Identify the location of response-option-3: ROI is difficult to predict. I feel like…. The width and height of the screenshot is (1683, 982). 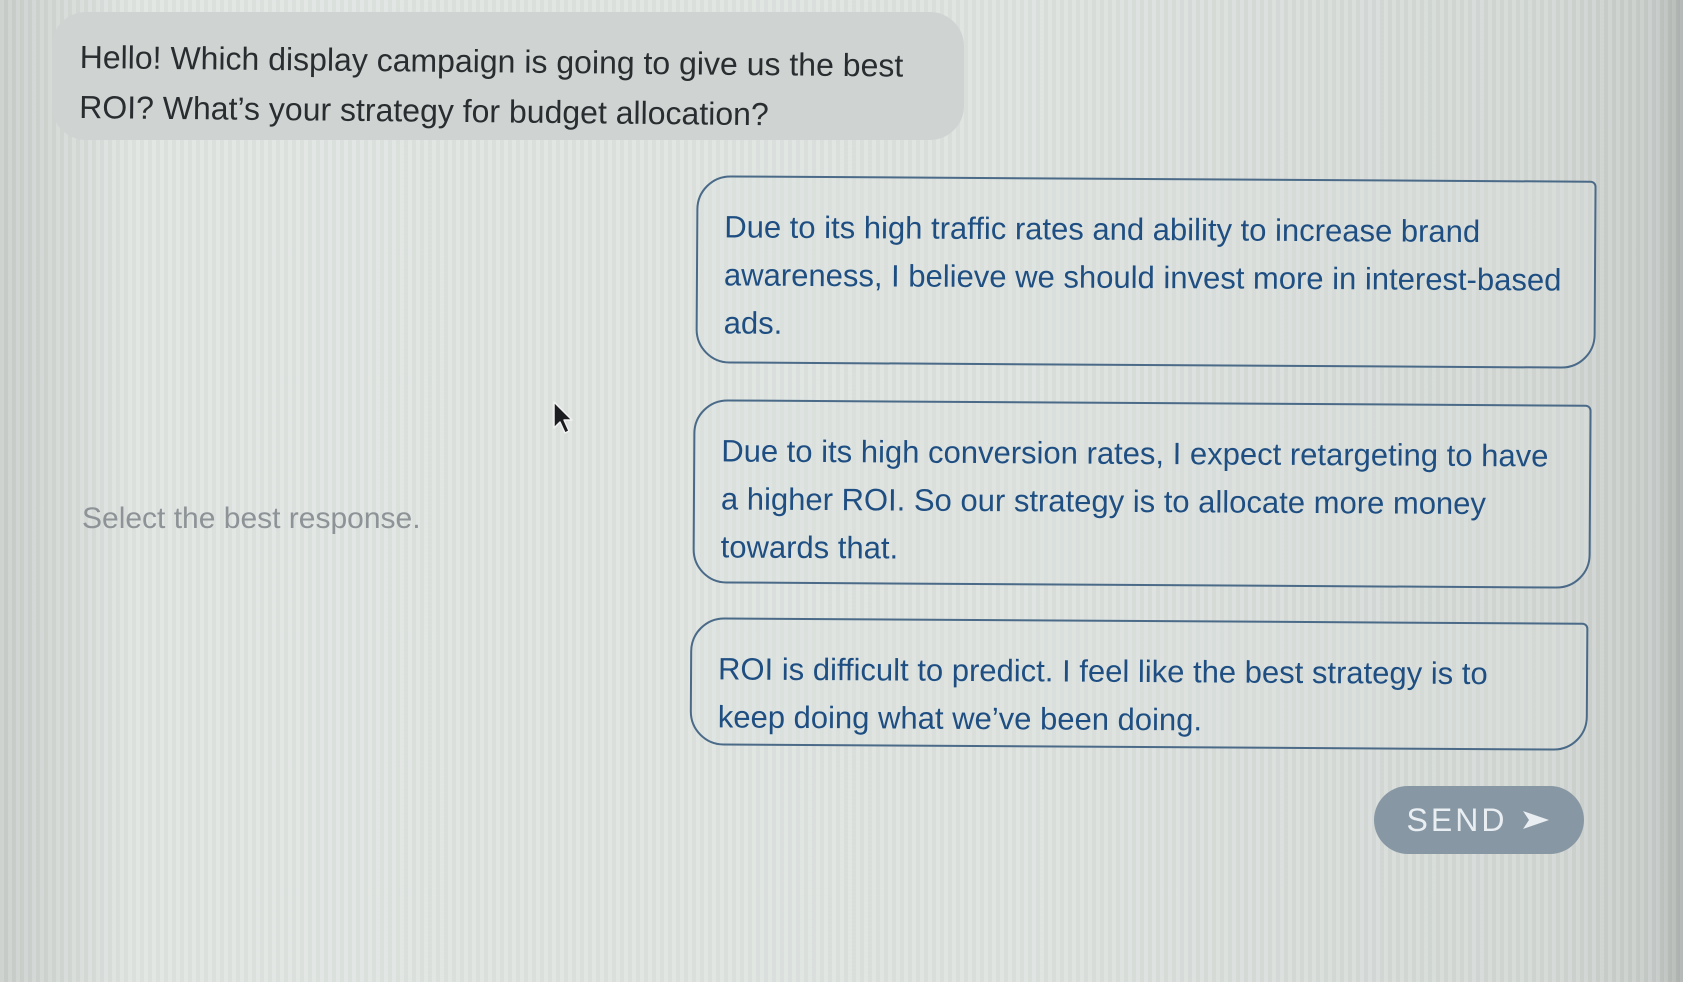
(1139, 684).